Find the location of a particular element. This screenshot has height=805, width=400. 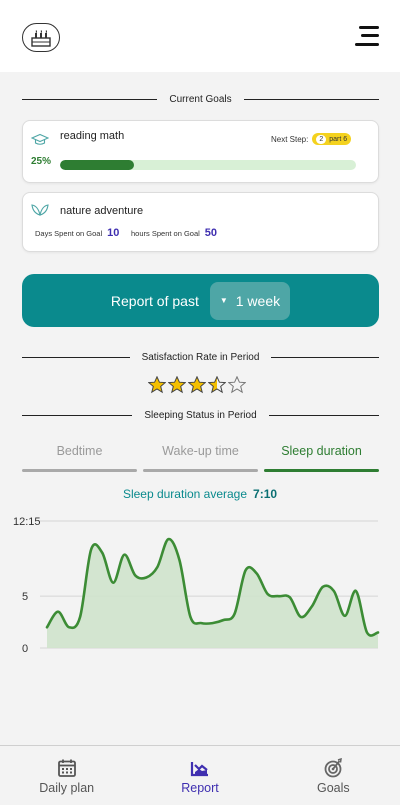

hours-spent: hours Spent on Goal 50 is located at coordinates (174, 233).